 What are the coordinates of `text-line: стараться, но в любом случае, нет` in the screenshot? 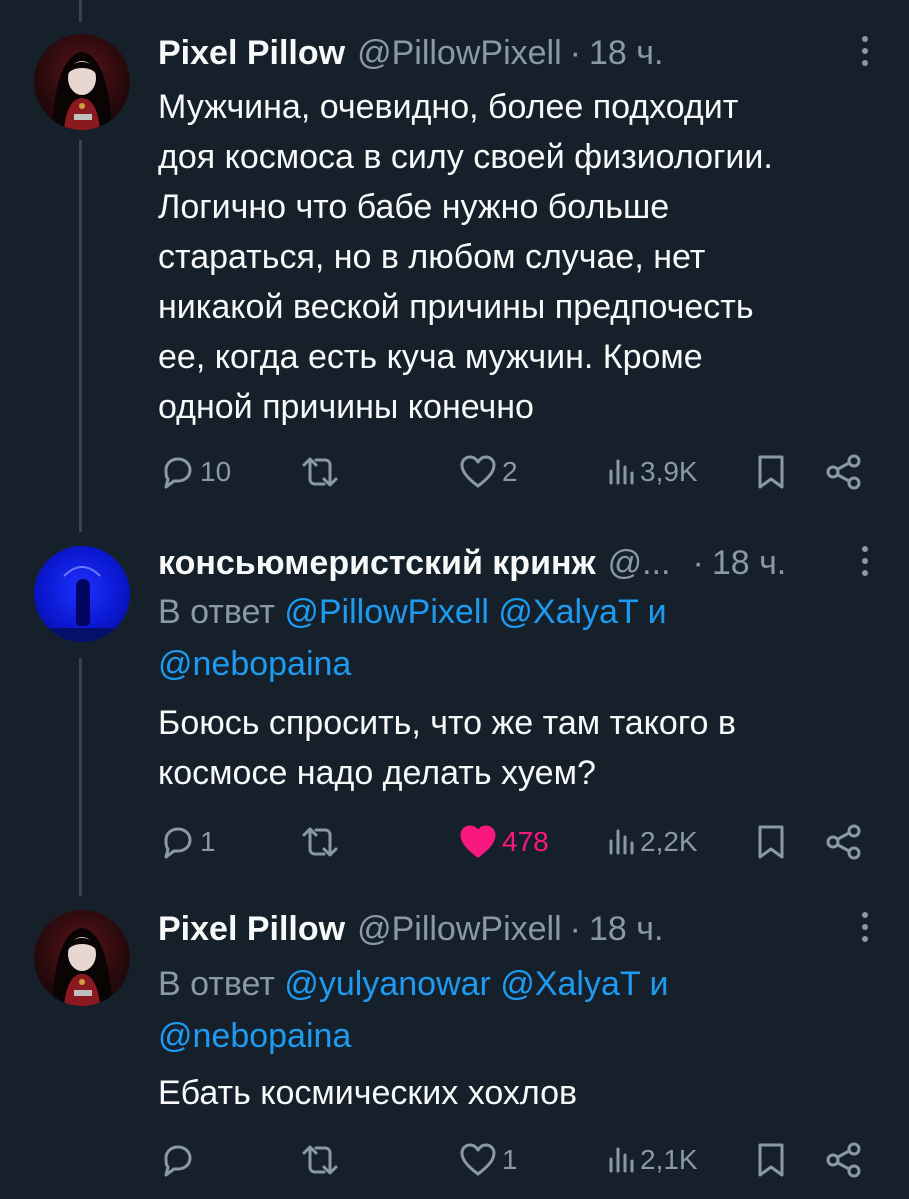 It's located at (432, 257).